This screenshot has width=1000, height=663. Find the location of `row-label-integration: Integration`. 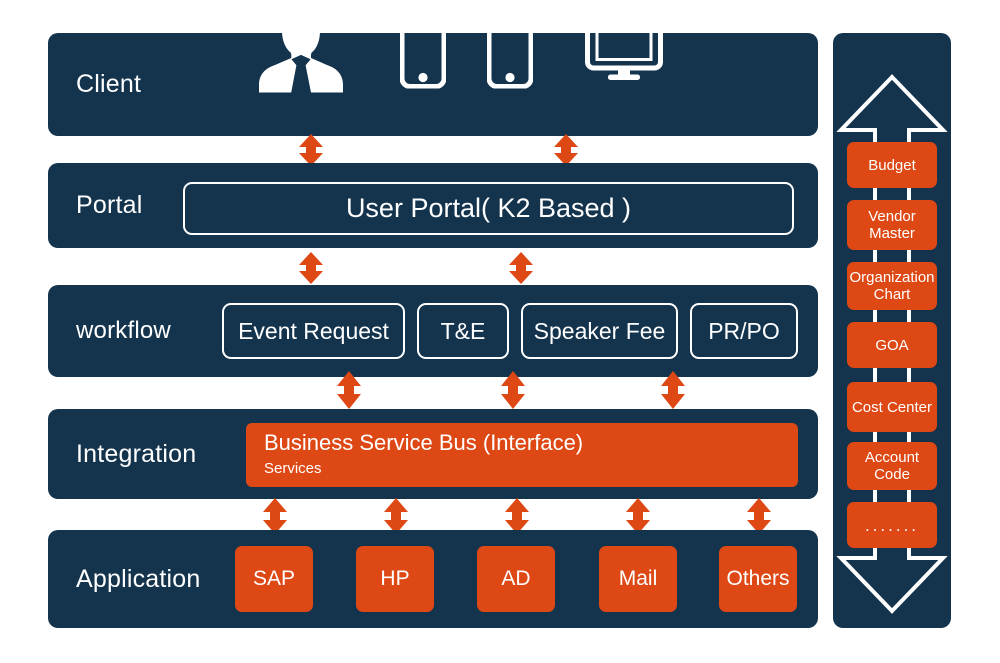

row-label-integration: Integration is located at coordinates (136, 453).